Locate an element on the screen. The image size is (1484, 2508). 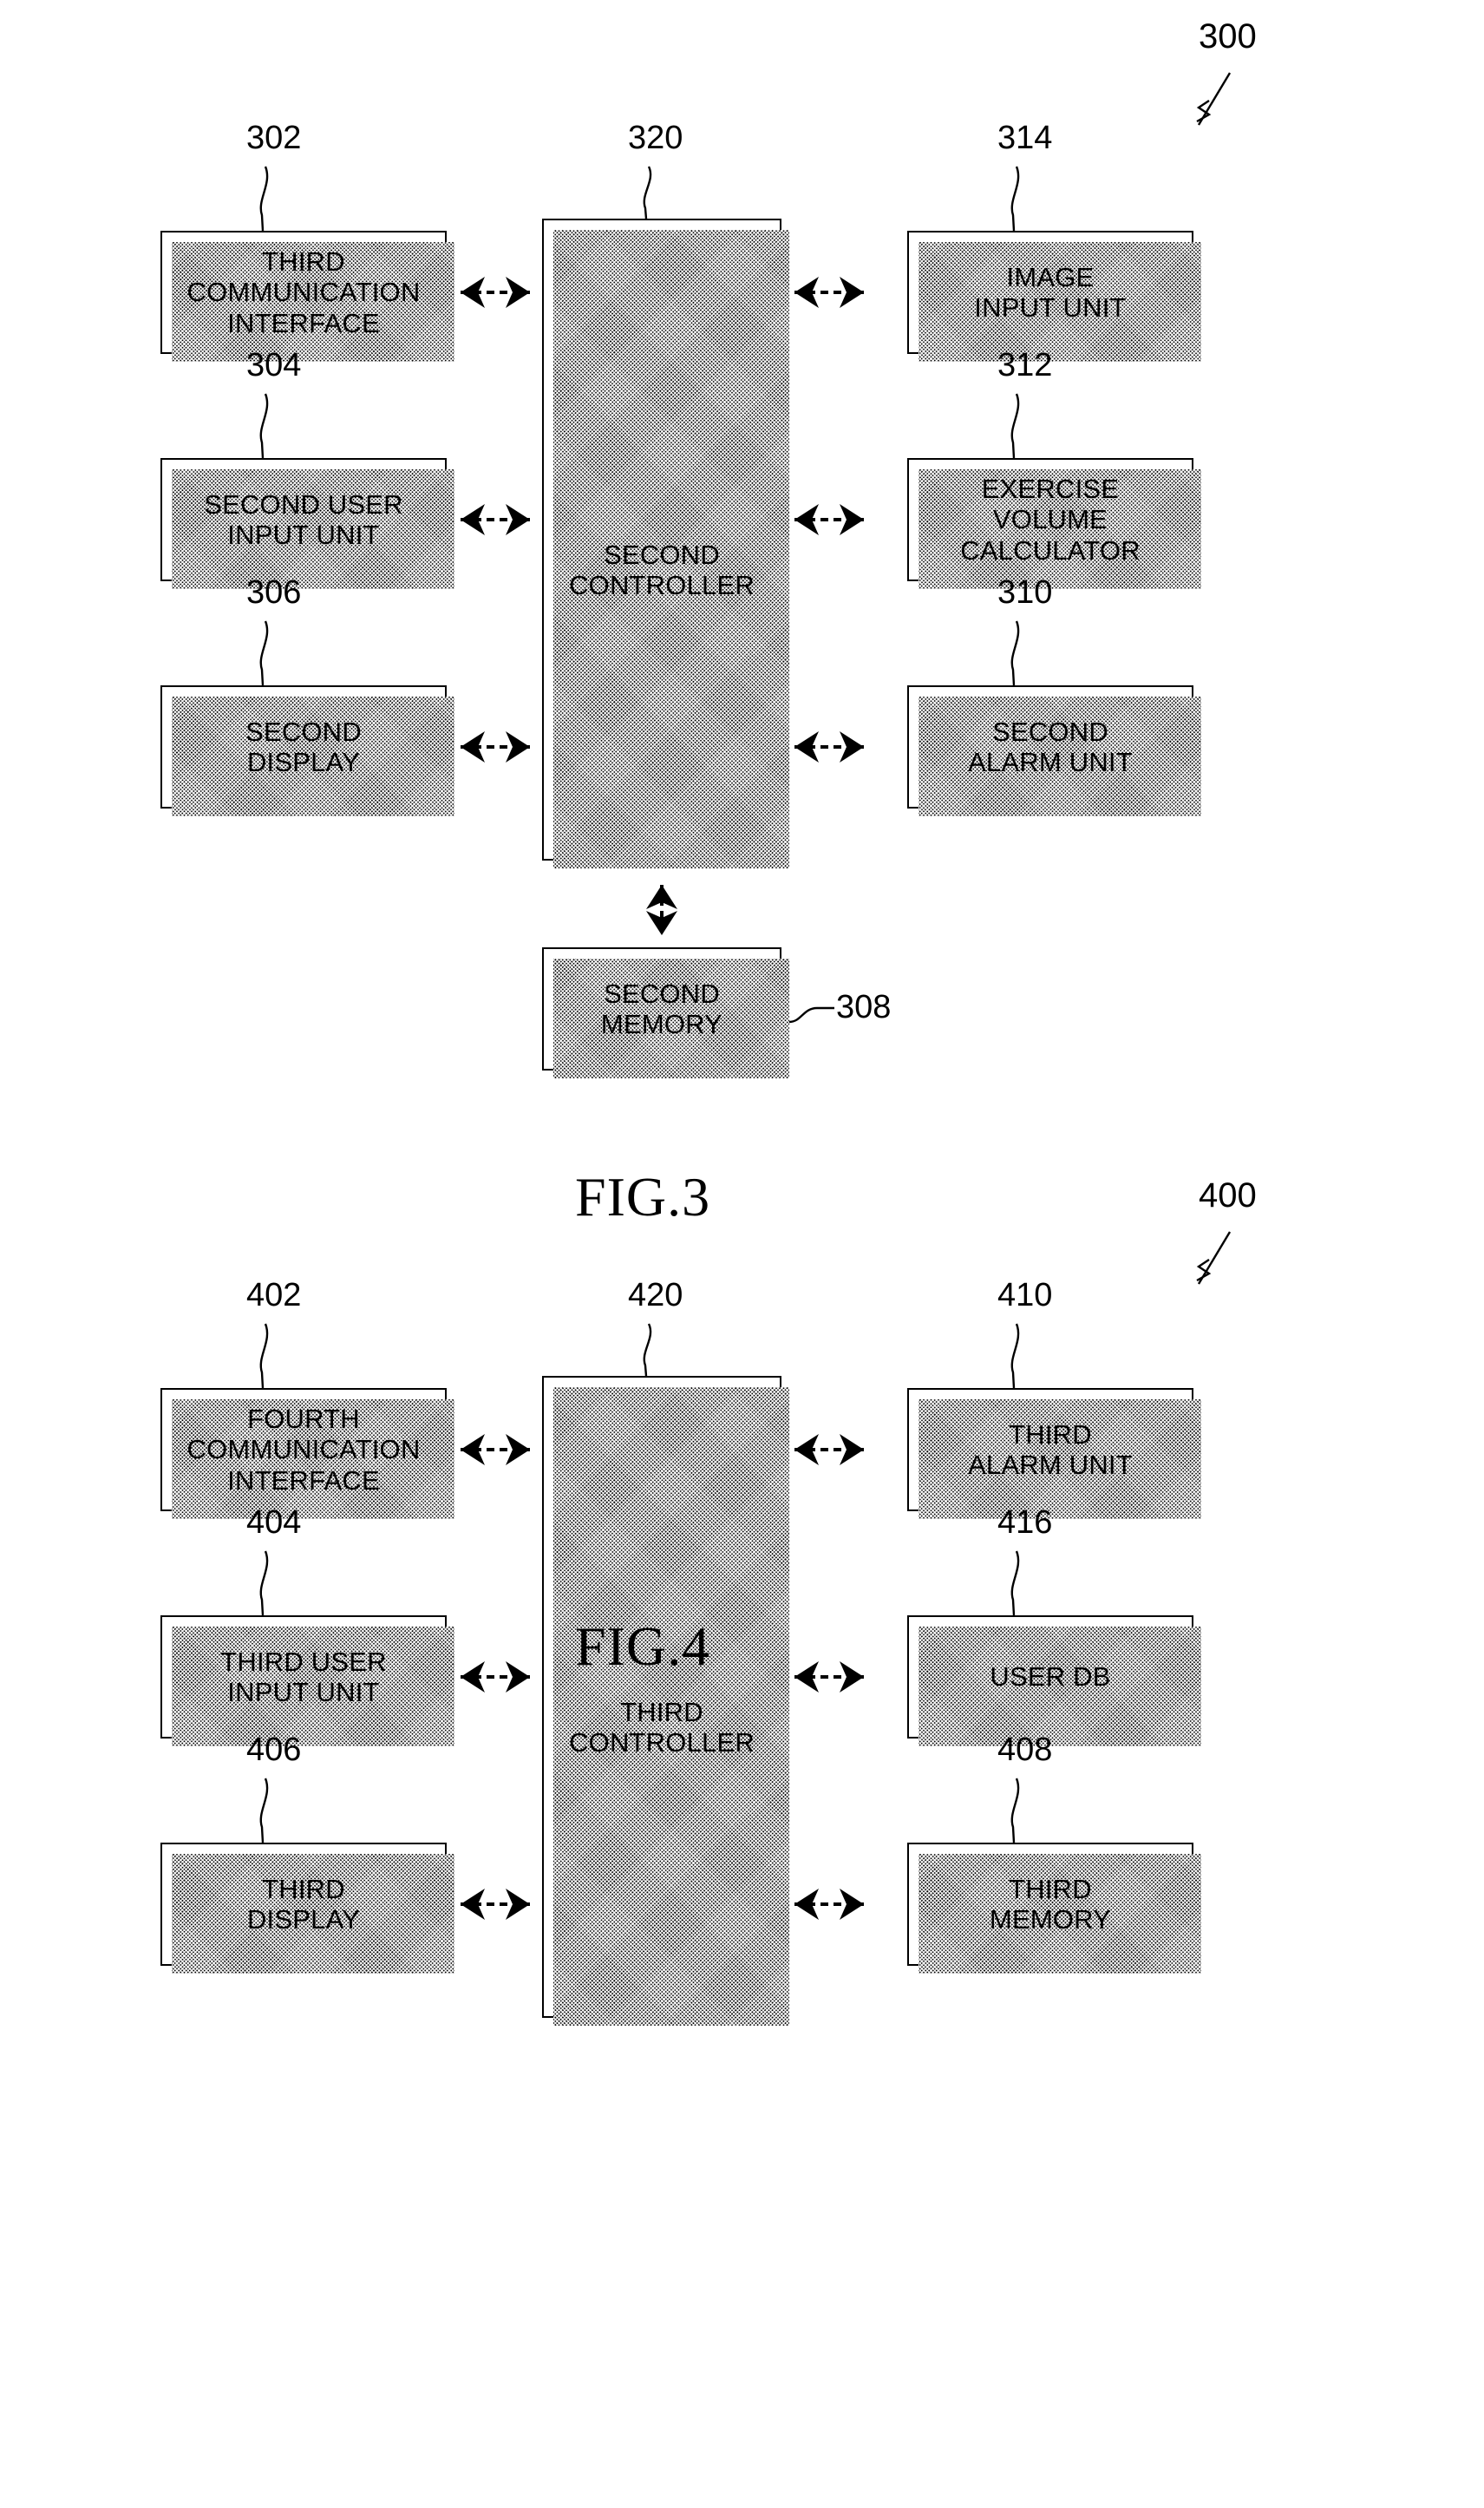
block-label: THIRD ALARM UNIT is located at coordinates (1050, 1449).